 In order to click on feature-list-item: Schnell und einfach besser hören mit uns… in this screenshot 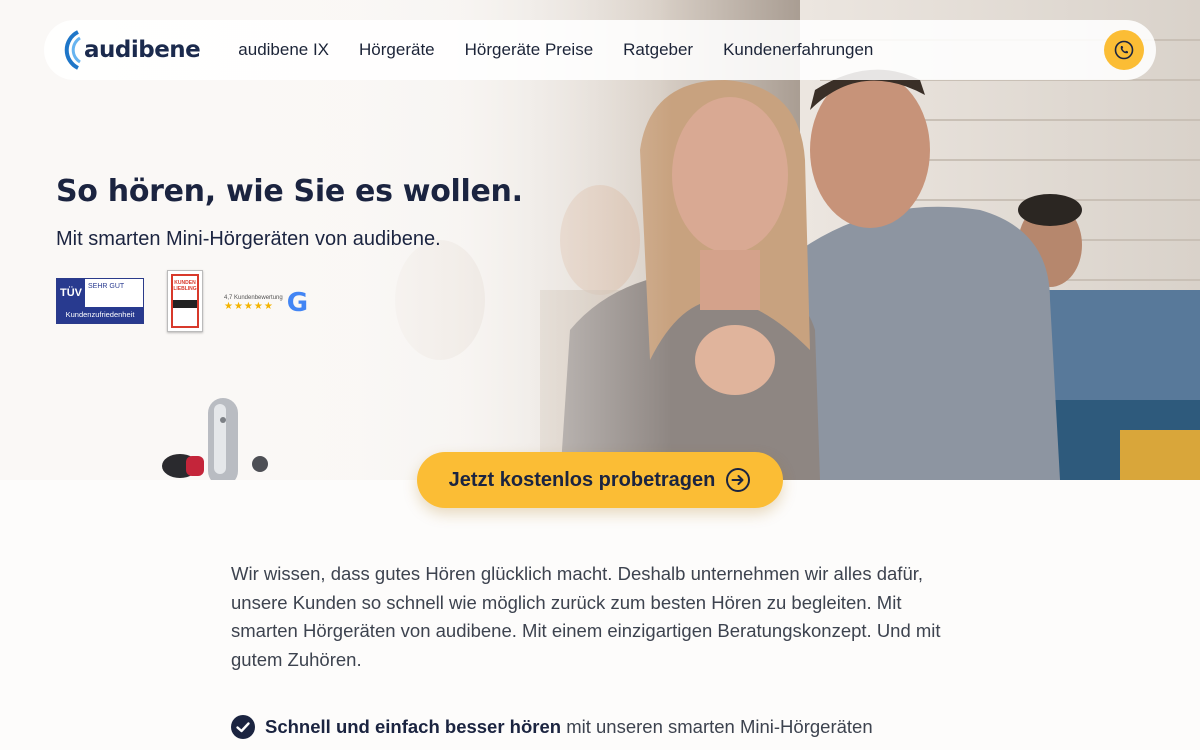, I will do `click(552, 727)`.